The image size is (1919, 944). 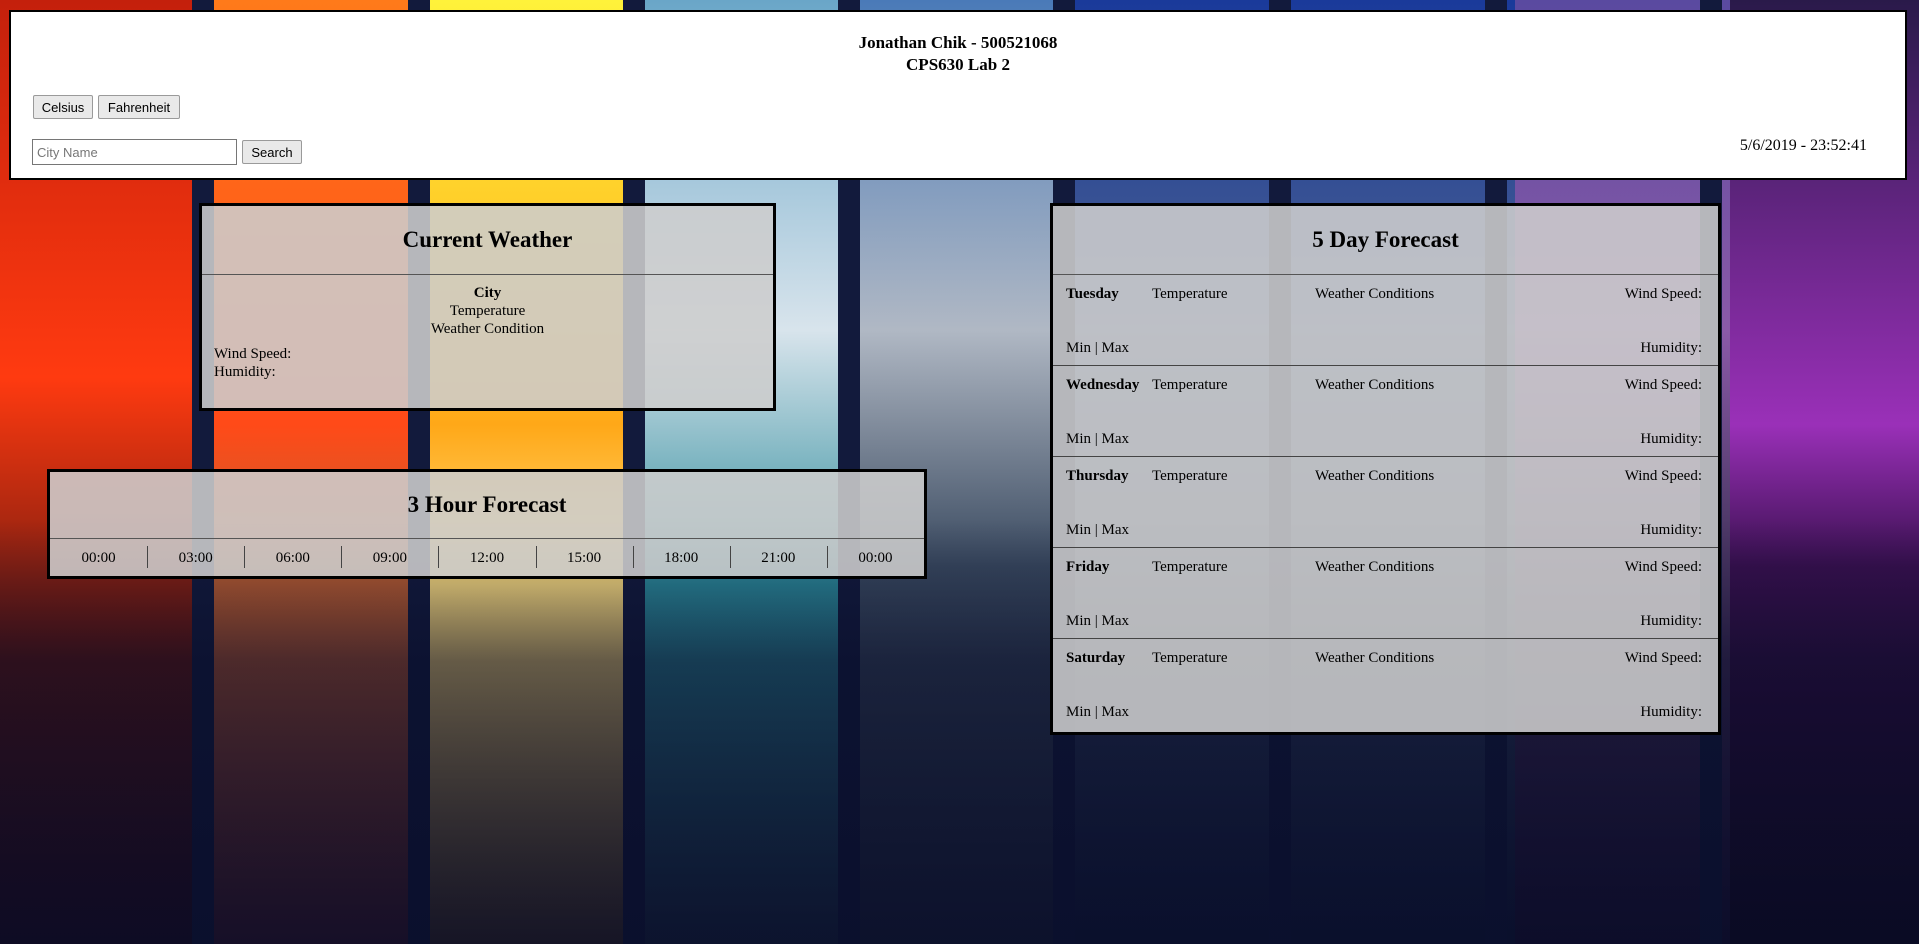 What do you see at coordinates (1803, 145) in the screenshot?
I see `current-datetime: 5/6/2019 - 23:52:41` at bounding box center [1803, 145].